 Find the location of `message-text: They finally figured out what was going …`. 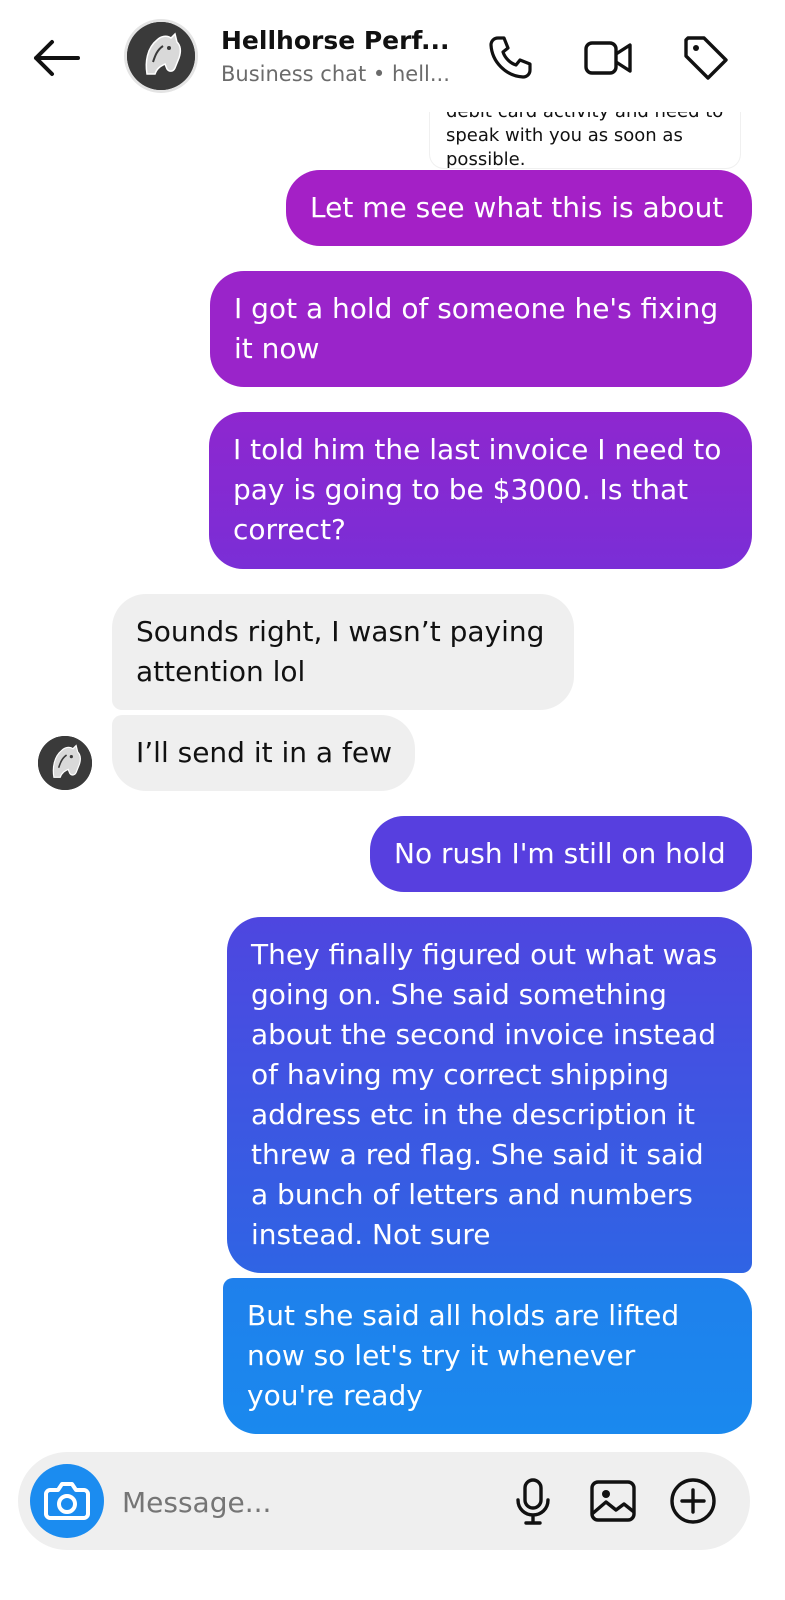

message-text: They finally figured out what was going … is located at coordinates (484, 1094).